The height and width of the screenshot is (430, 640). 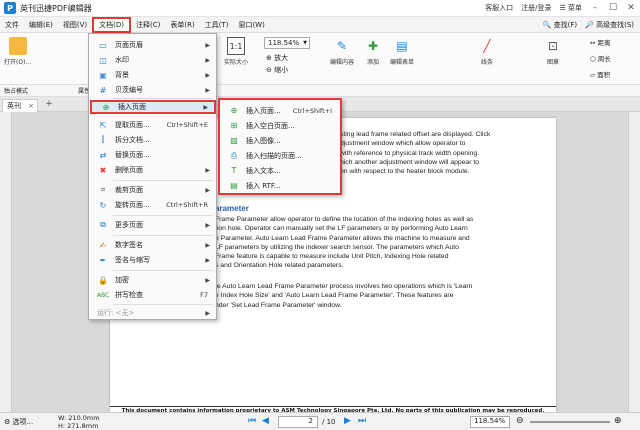 What do you see at coordinates (320, 8) in the screenshot?
I see `title-bar: P 英刊迅捷PDF编辑器 客服入口 注册/登录 ☰ 菜单 – ☐ ✕` at bounding box center [320, 8].